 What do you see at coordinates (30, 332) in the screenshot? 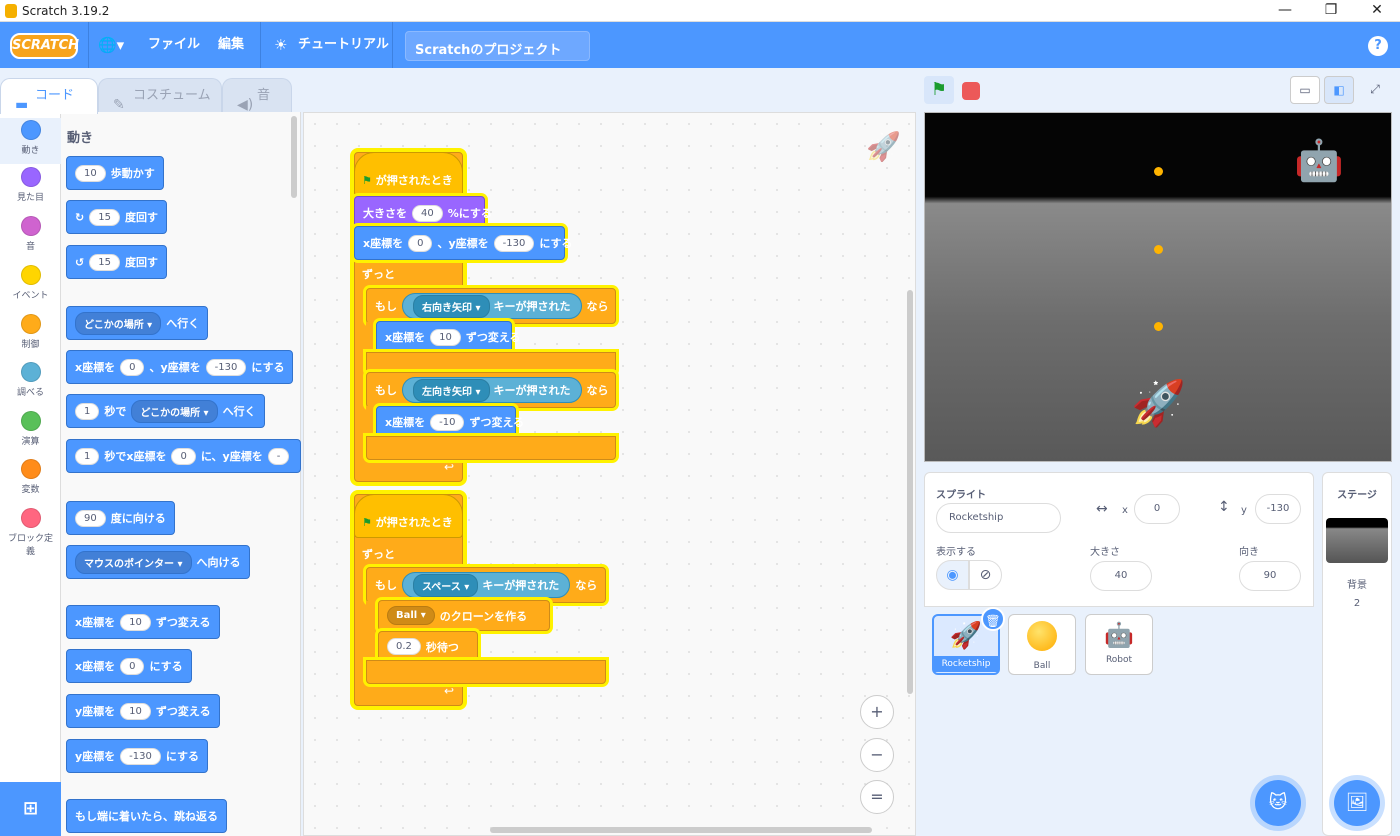
I see `category-control: 制御` at bounding box center [30, 332].